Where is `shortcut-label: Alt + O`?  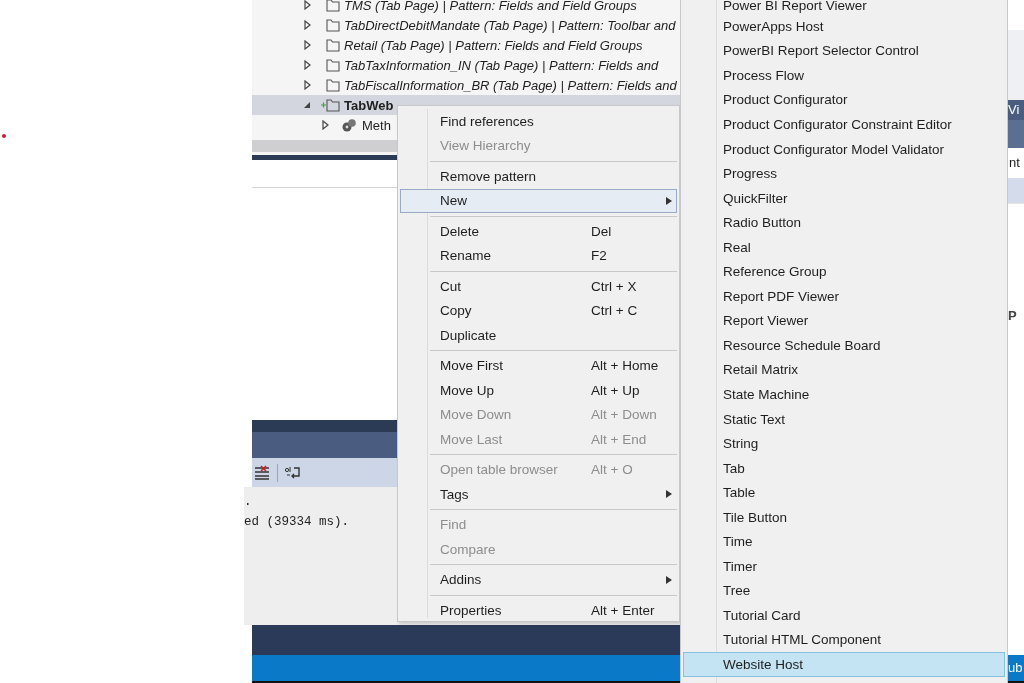 shortcut-label: Alt + O is located at coordinates (612, 470).